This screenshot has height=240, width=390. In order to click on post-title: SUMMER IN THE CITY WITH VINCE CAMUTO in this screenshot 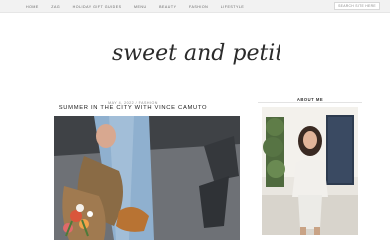, I will do `click(133, 108)`.